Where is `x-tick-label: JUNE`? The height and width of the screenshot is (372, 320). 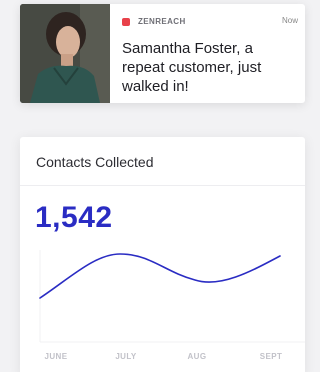
x-tick-label: JUNE is located at coordinates (56, 356).